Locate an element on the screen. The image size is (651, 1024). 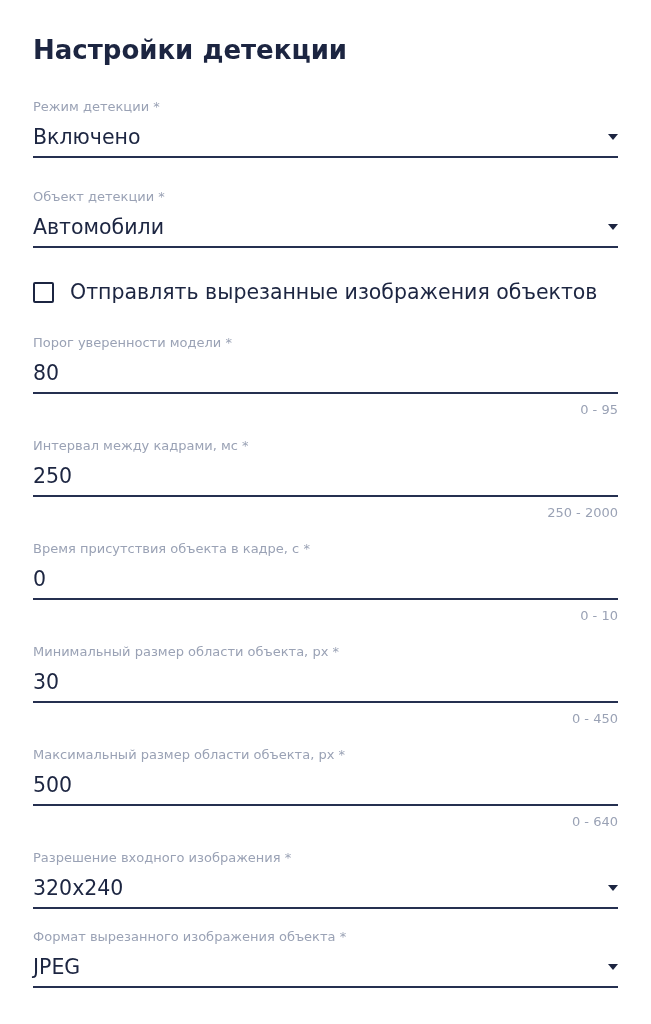
range-hint: 250 - 2000 is located at coordinates (582, 513).